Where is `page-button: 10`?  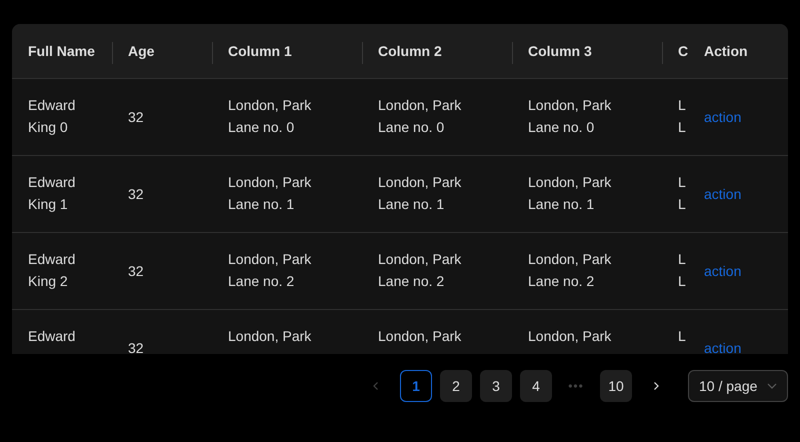
page-button: 10 is located at coordinates (616, 386).